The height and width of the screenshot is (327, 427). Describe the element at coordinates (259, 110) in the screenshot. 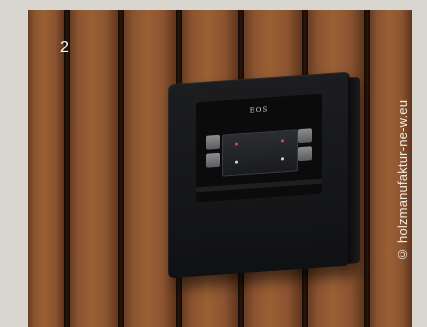

I see `brand-logo: EOS` at that location.